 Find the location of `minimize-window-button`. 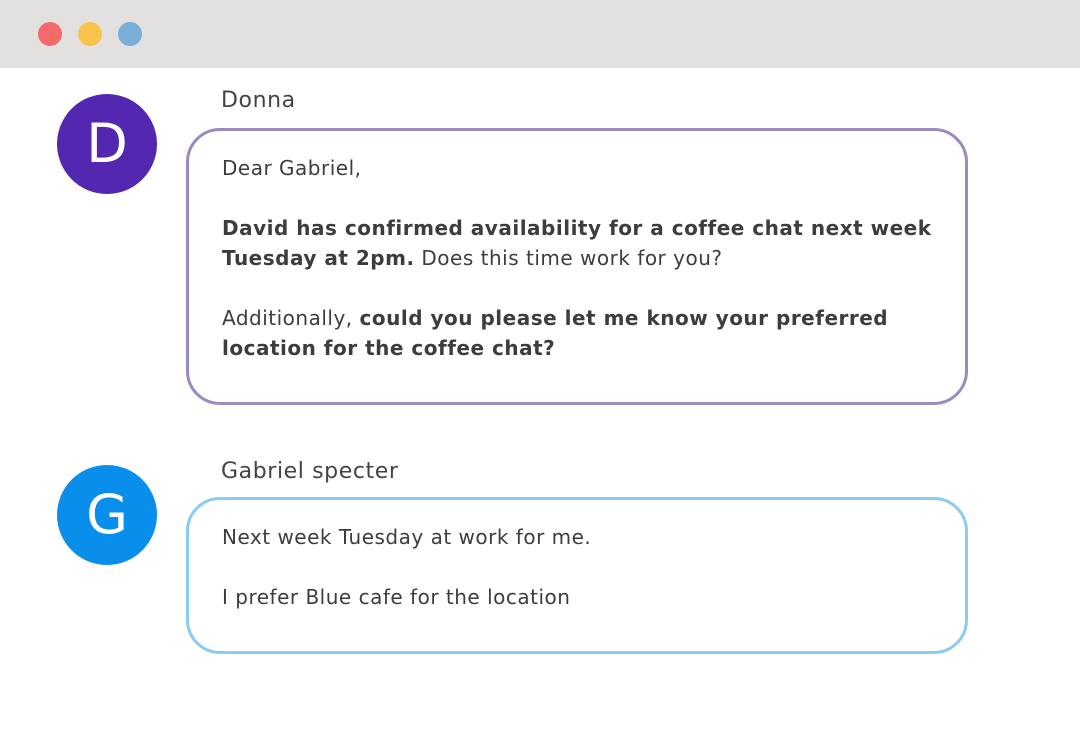

minimize-window-button is located at coordinates (90, 34).